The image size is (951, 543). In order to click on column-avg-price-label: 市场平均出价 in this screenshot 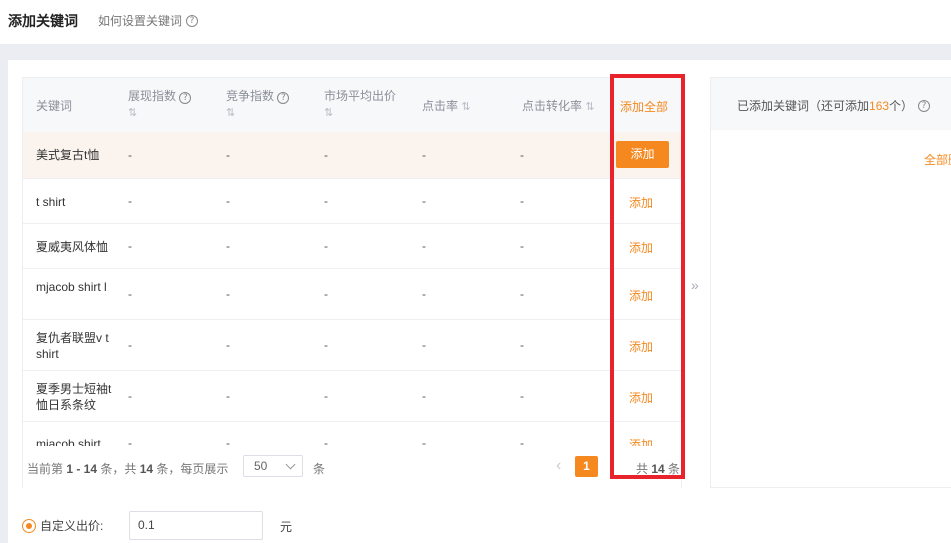, I will do `click(360, 96)`.